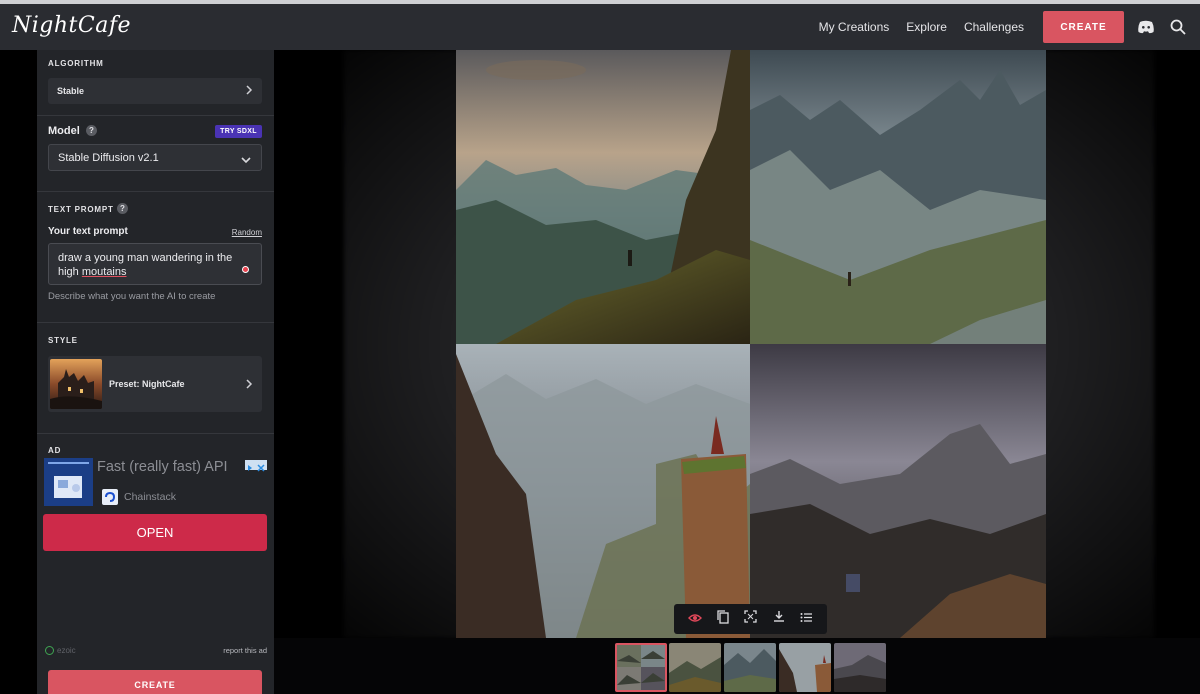 The width and height of the screenshot is (1200, 694). I want to click on nav-explore: Explore, so click(926, 27).